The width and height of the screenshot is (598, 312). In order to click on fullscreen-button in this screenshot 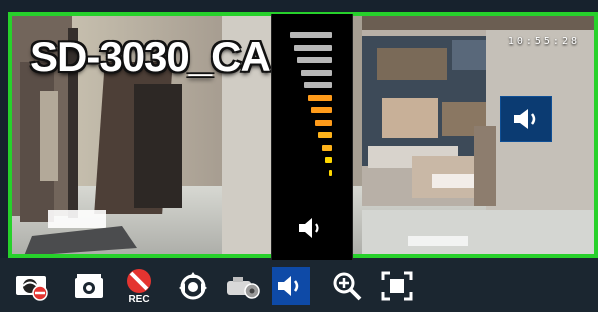, I will do `click(397, 286)`.